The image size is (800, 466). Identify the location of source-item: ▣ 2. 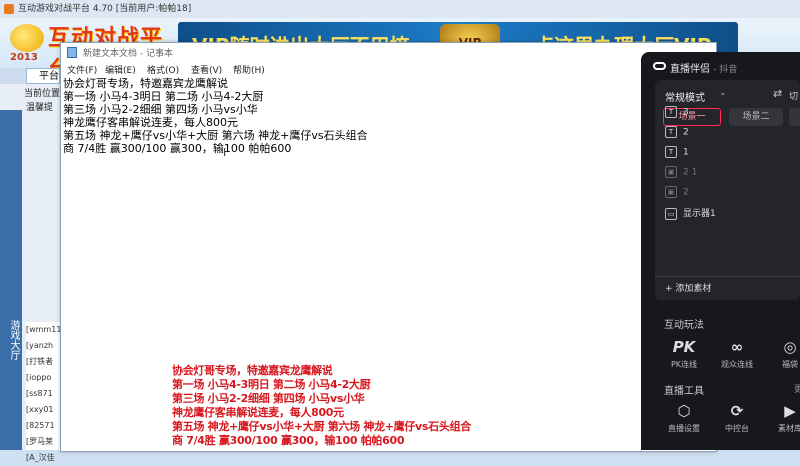
(677, 192).